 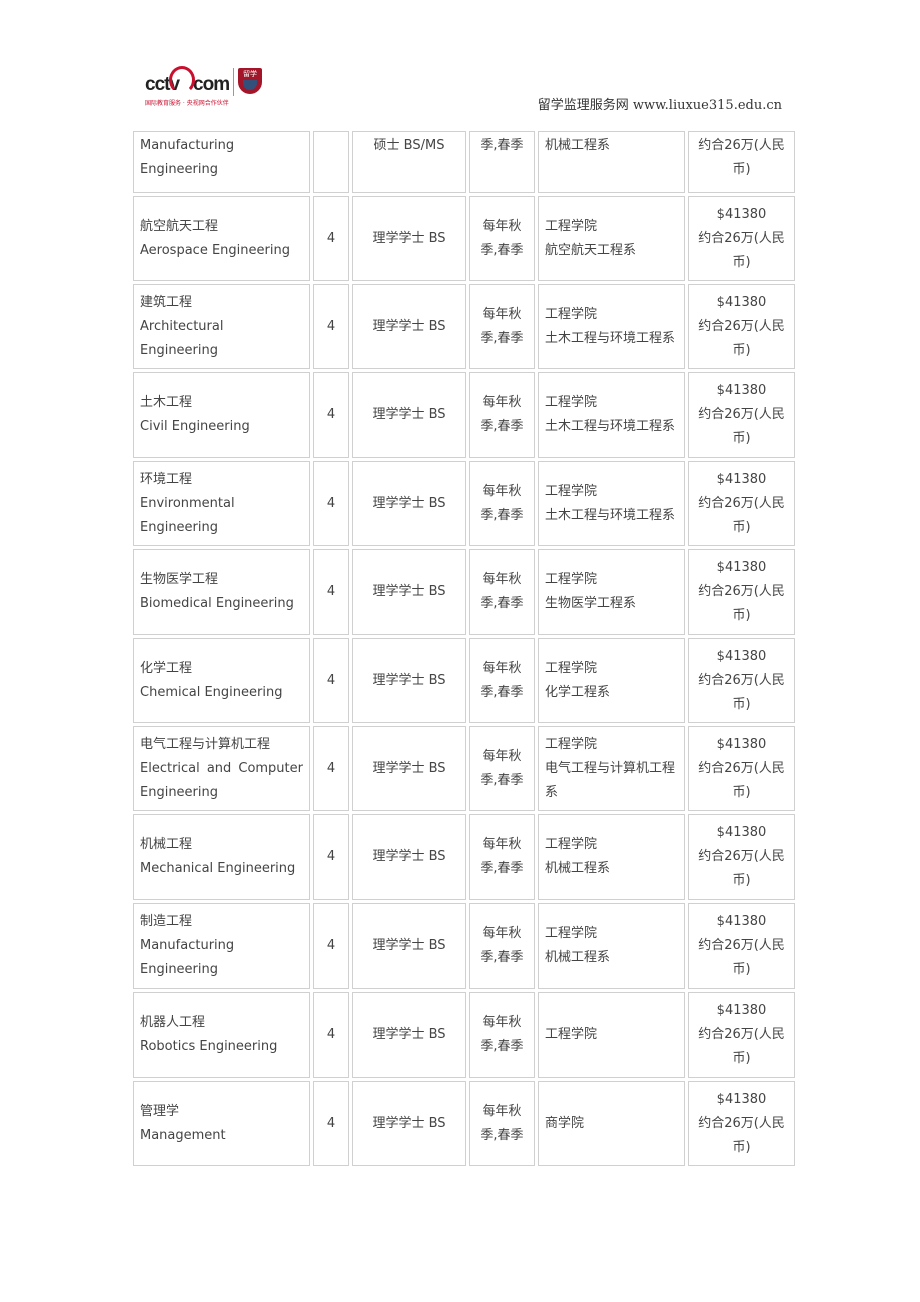 What do you see at coordinates (209, 1046) in the screenshot?
I see `program-en: Robotics Engineering` at bounding box center [209, 1046].